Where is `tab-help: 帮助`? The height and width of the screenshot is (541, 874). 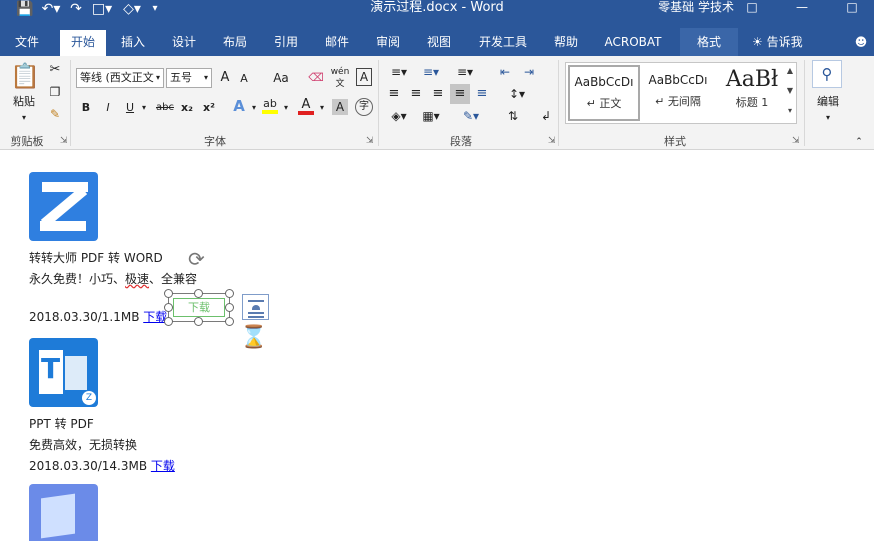
tab-help: 帮助 is located at coordinates (566, 43).